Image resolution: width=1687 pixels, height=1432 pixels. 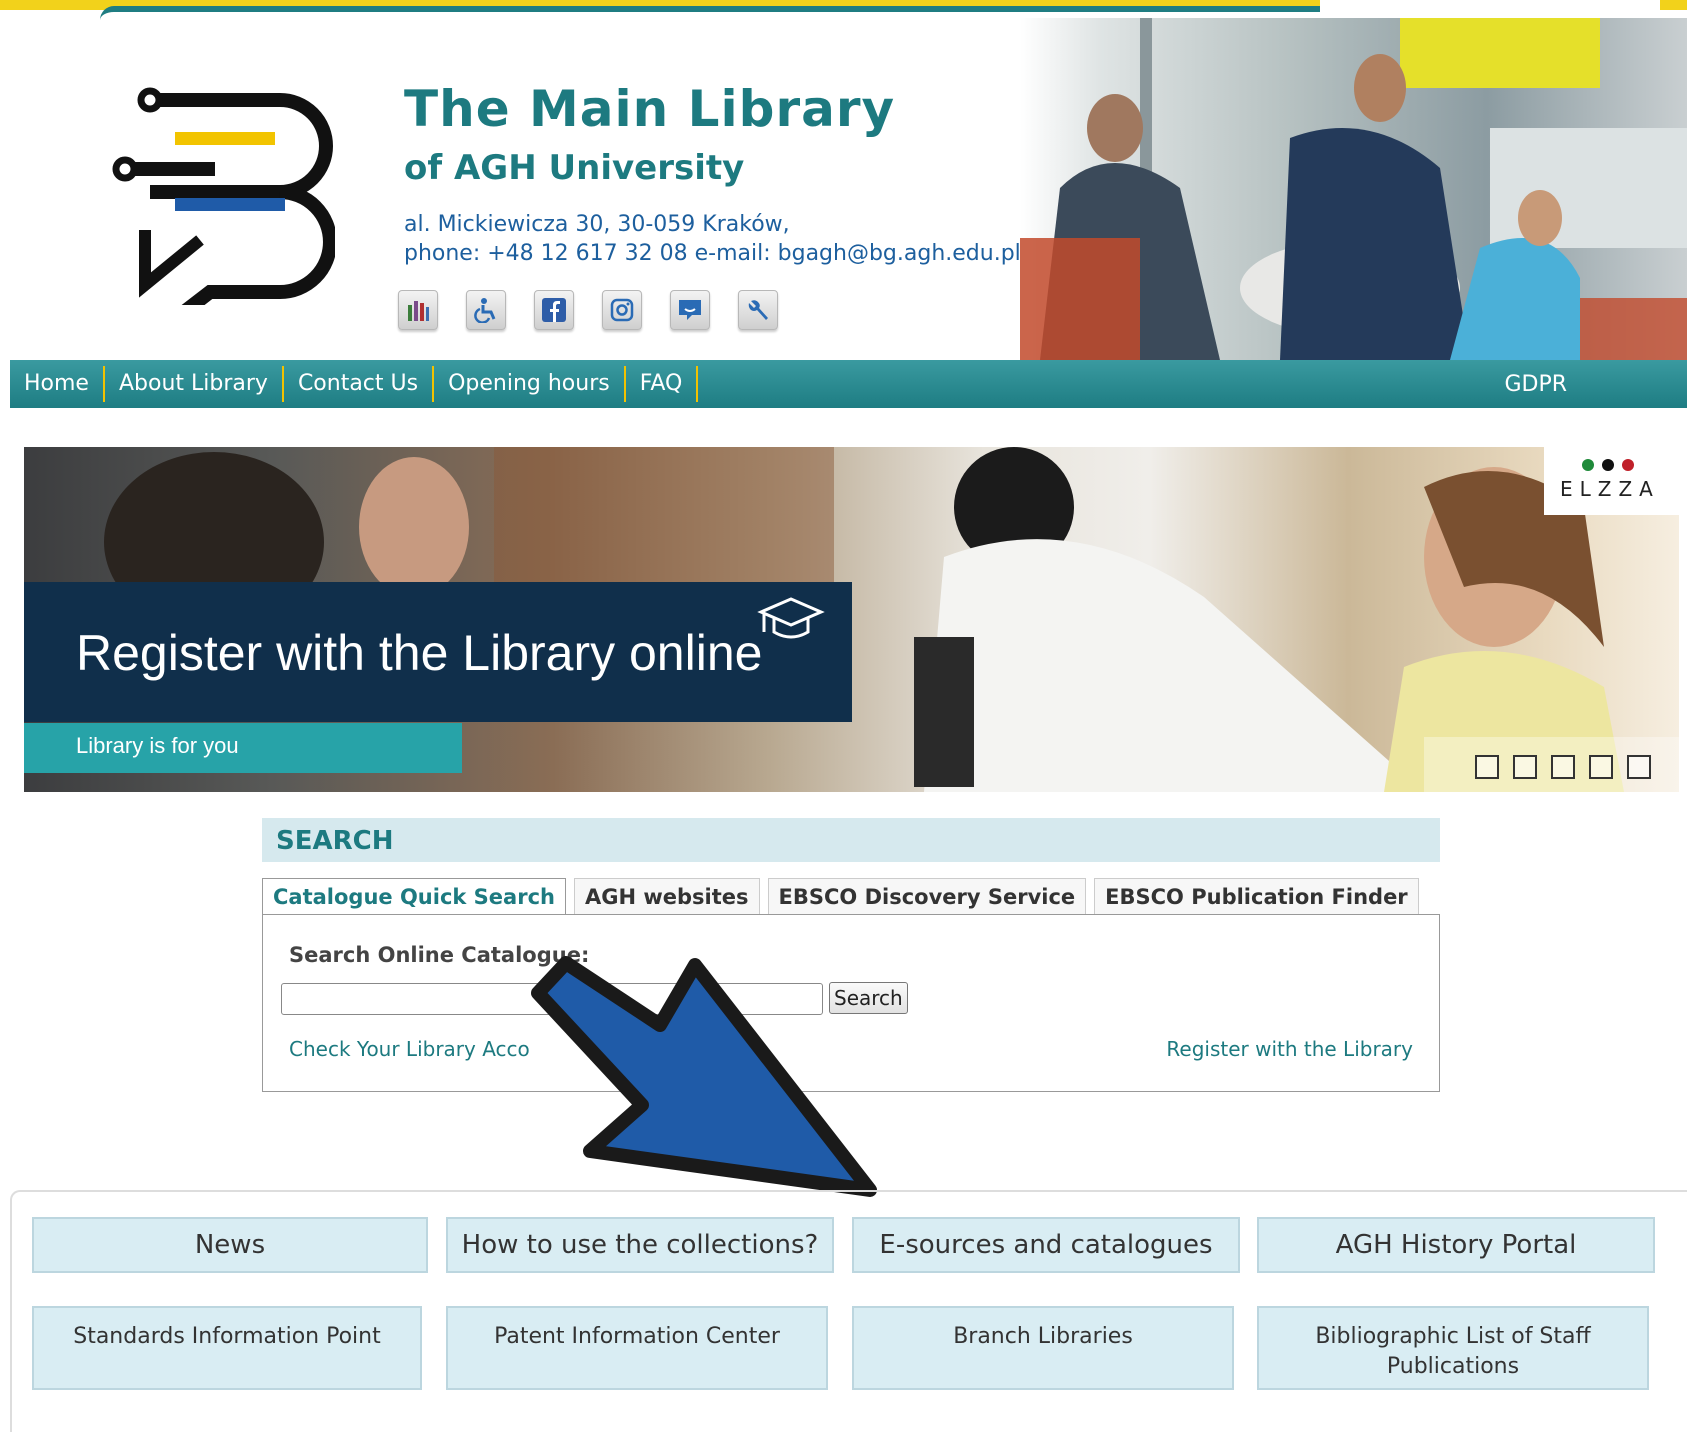 What do you see at coordinates (690, 310) in the screenshot?
I see `chat-icon` at bounding box center [690, 310].